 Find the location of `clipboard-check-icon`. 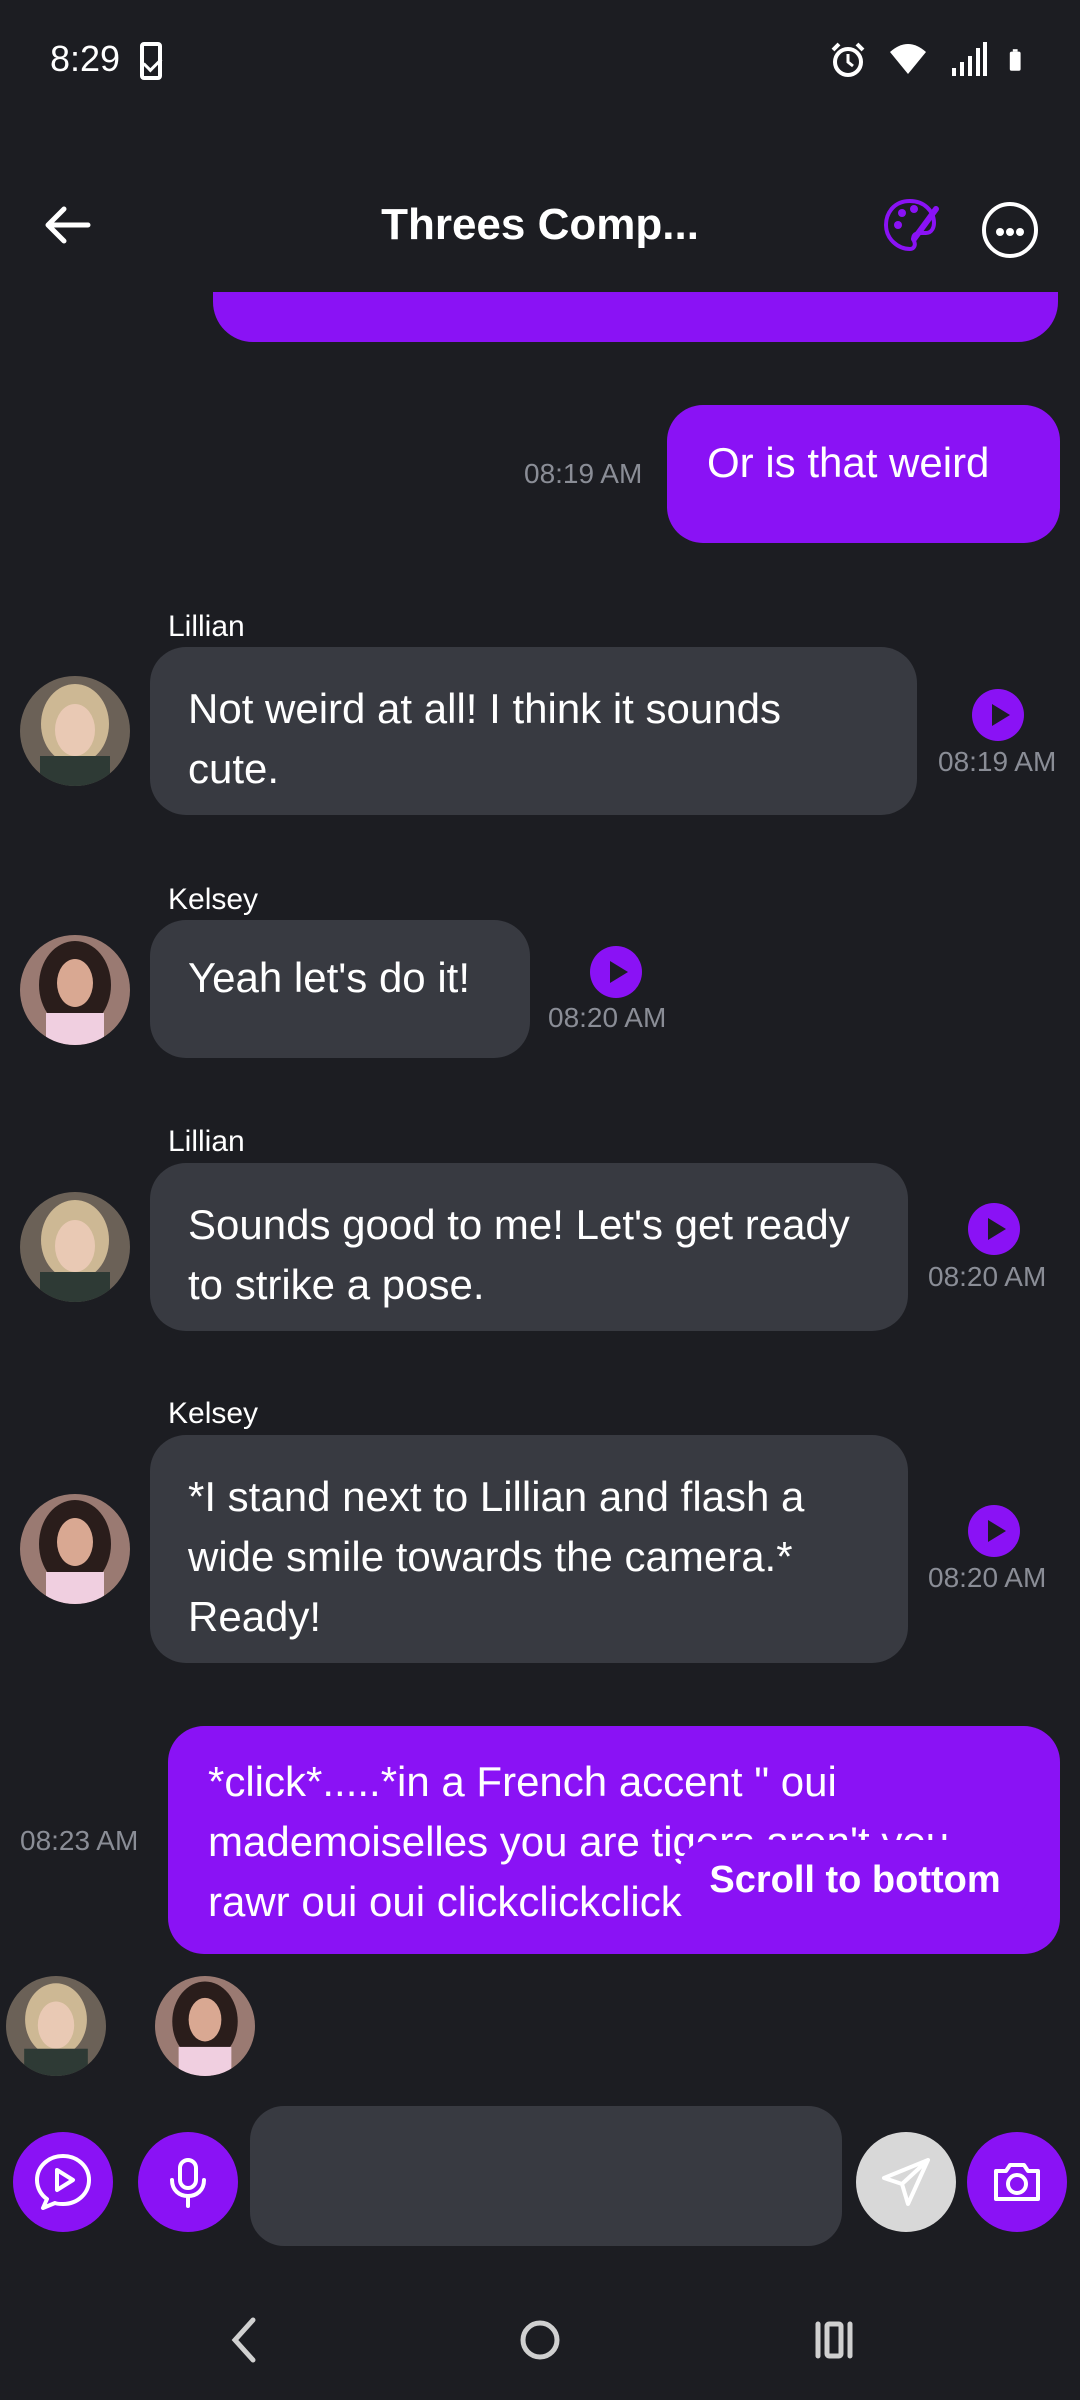

clipboard-check-icon is located at coordinates (151, 61).